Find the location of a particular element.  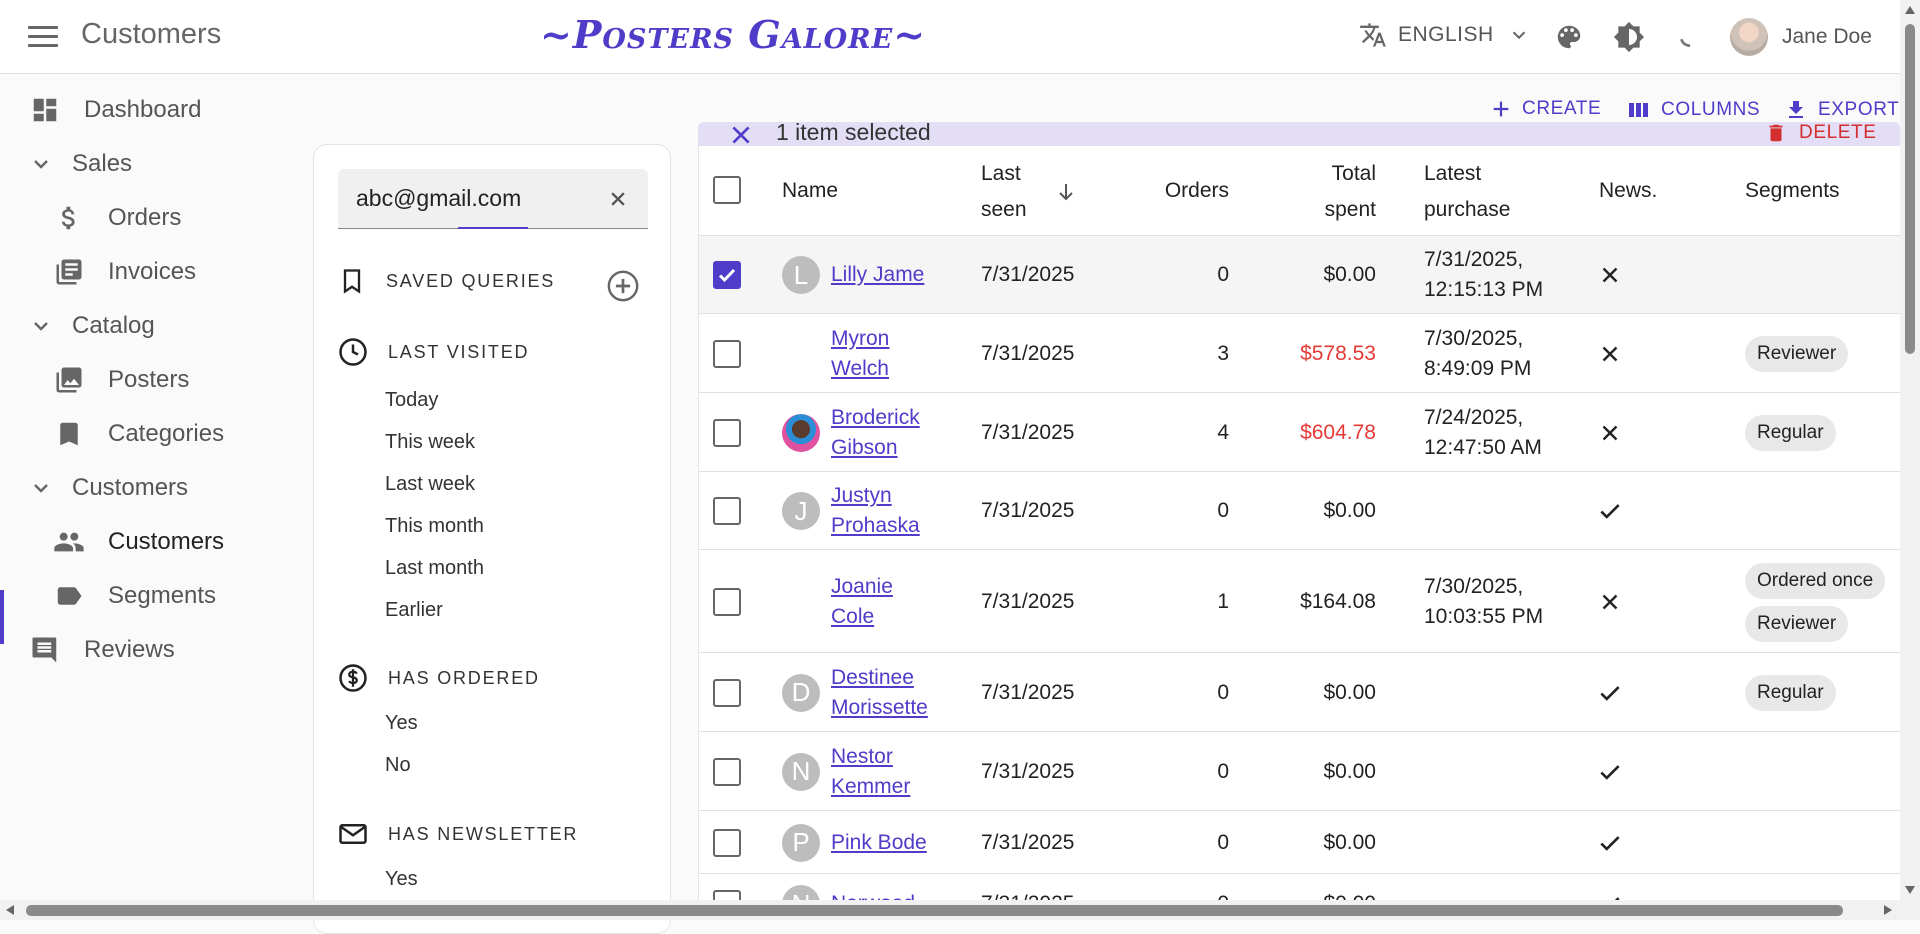

filter-option-ordered-yes: Yes is located at coordinates (401, 723).